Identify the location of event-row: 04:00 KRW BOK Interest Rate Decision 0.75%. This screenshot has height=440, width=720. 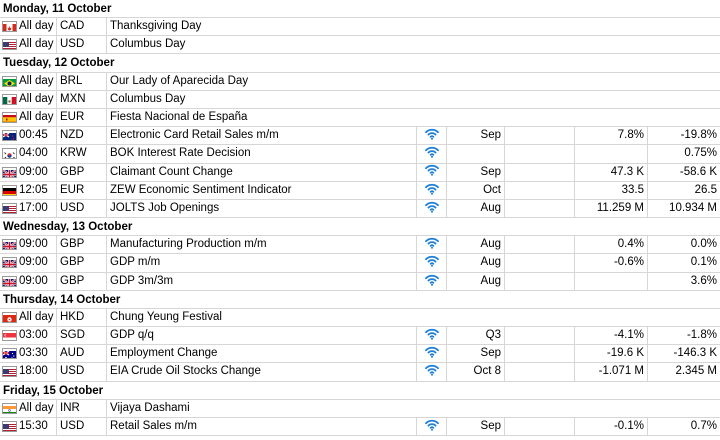
(360, 154).